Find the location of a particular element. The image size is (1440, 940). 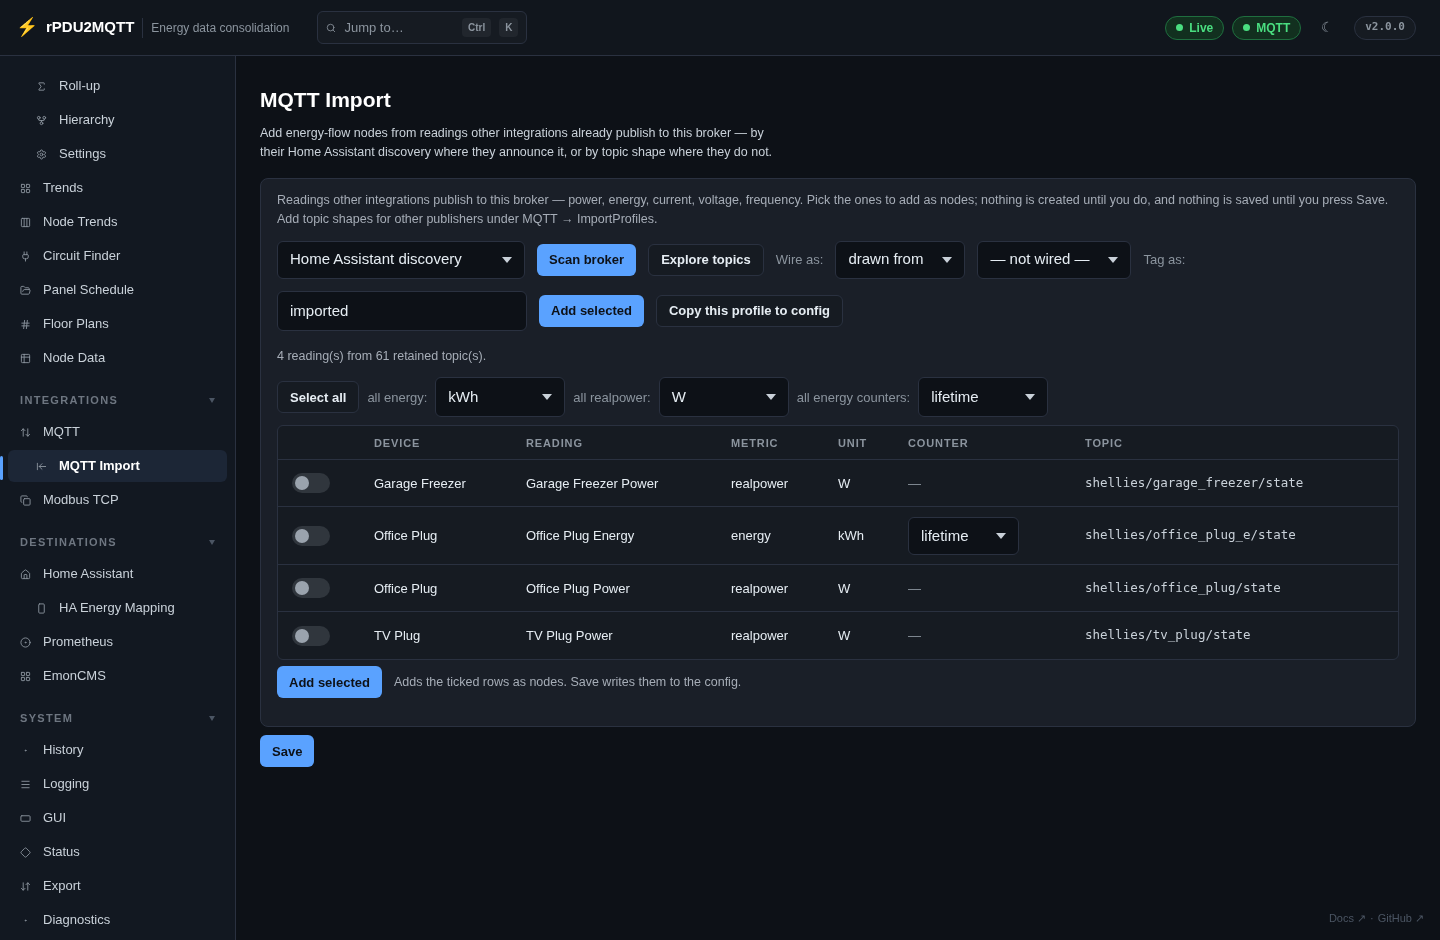

sidebar-item: Hierarchy is located at coordinates (117, 120).